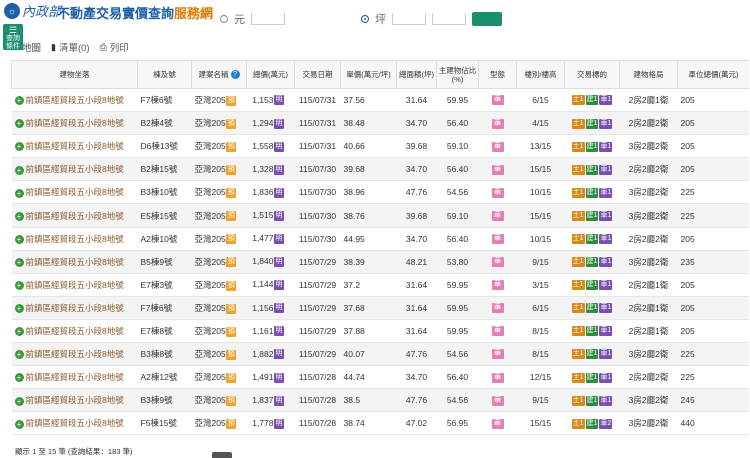 This screenshot has width=750, height=458. I want to click on query-conditions-tab: ☰ 查詢 條件, so click(13, 37).